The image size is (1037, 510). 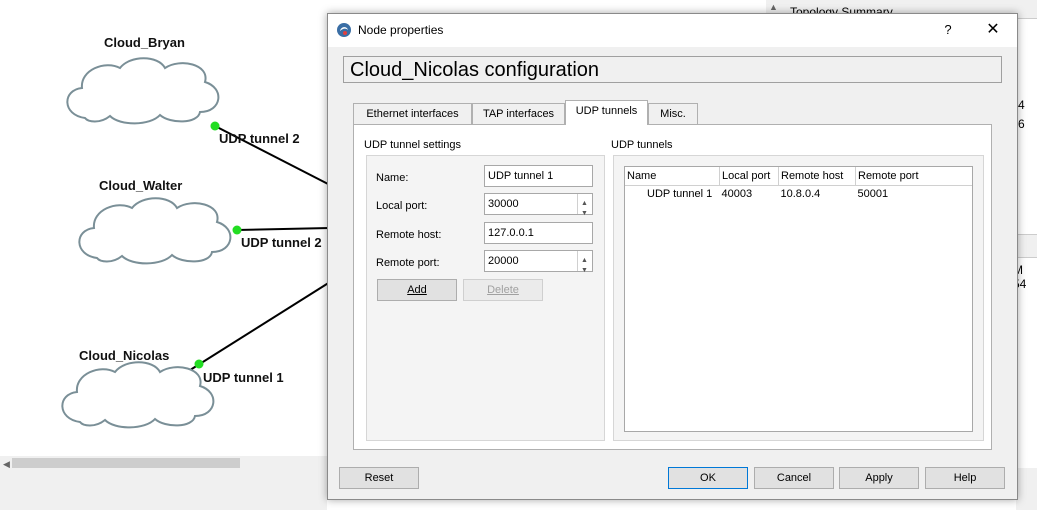 I want to click on cloud-bryan-icon, so click(x=143, y=91).